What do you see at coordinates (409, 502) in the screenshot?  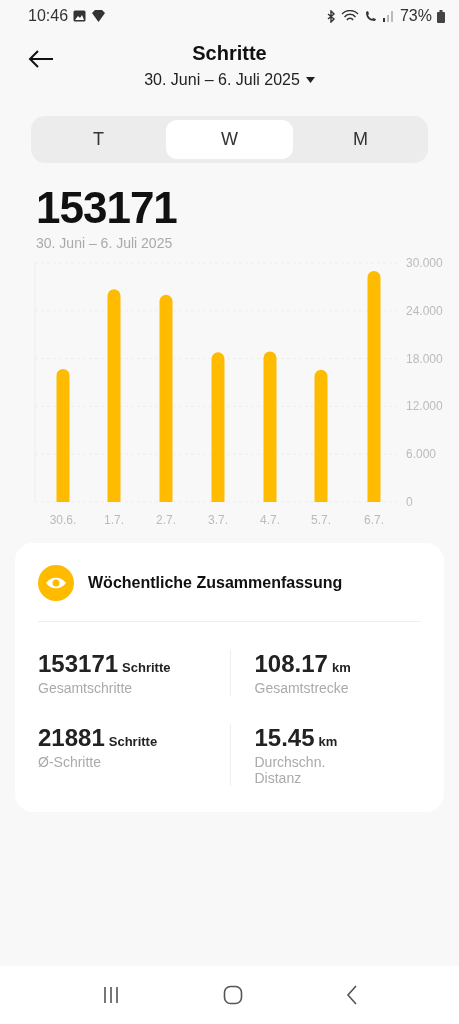 I see `y-axis-label: 0` at bounding box center [409, 502].